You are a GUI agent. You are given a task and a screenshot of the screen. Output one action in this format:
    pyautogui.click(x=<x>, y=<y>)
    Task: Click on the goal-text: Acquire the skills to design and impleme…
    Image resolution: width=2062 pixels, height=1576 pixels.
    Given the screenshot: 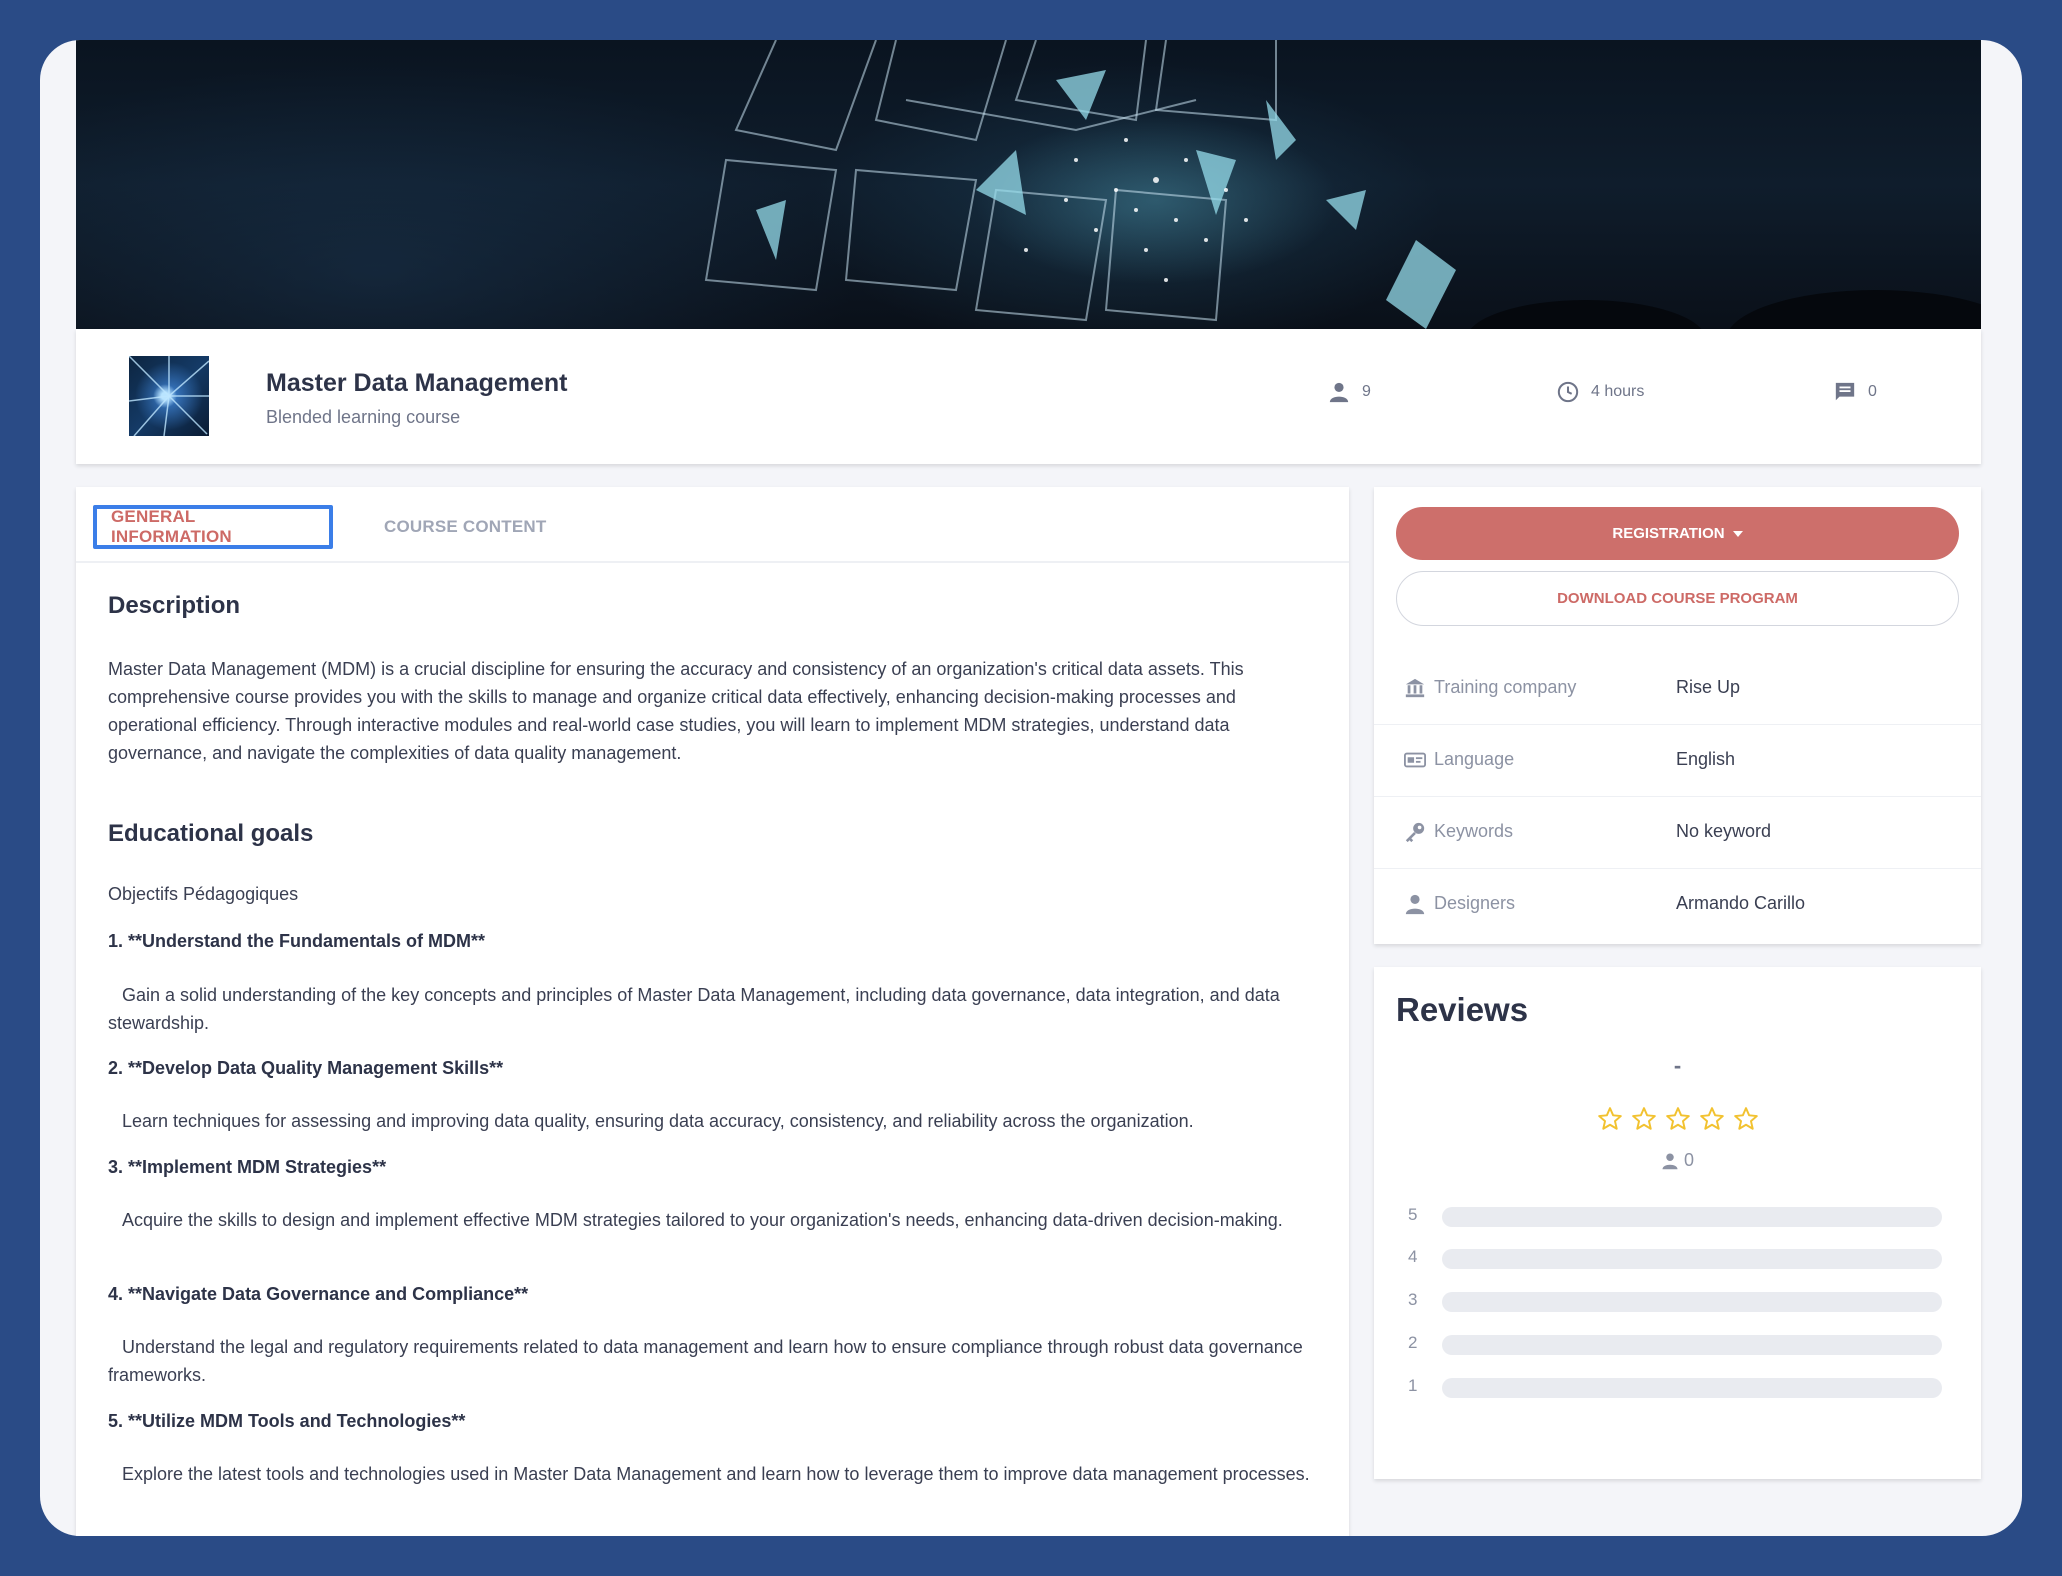 What is the action you would take?
    pyautogui.click(x=702, y=1220)
    